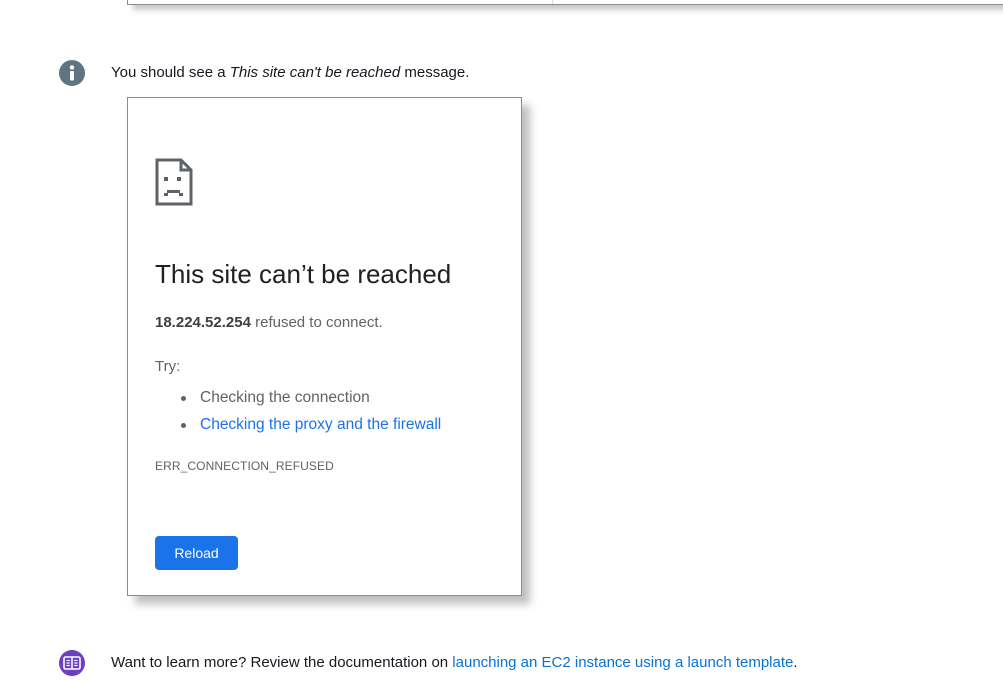  What do you see at coordinates (174, 182) in the screenshot?
I see `sad-document-icon` at bounding box center [174, 182].